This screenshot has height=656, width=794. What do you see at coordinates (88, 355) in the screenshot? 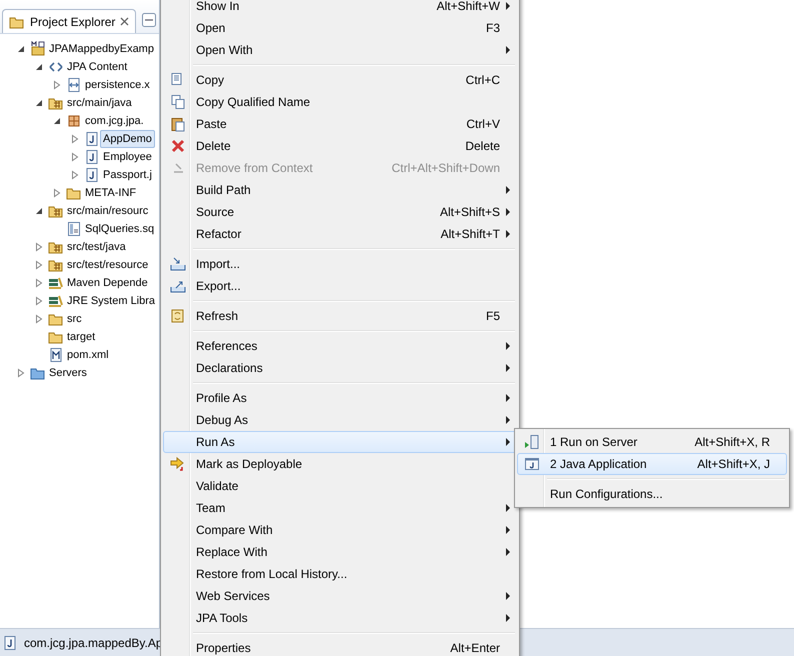
I see `tree-item: pom.xml` at bounding box center [88, 355].